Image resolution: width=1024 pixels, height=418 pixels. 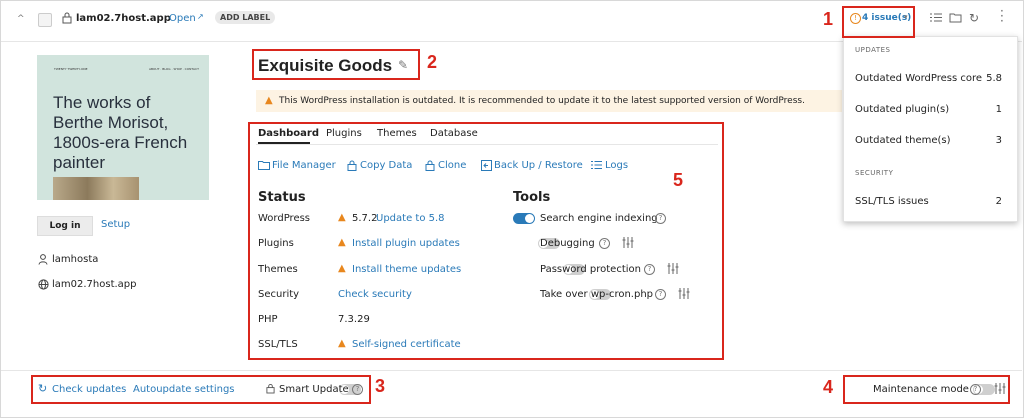 What do you see at coordinates (43, 261) in the screenshot?
I see `user-icon` at bounding box center [43, 261].